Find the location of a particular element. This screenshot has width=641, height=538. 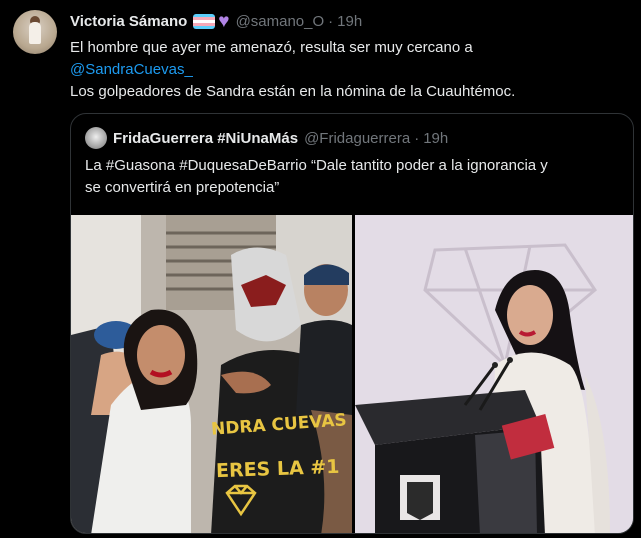

author-avatar is located at coordinates (35, 32).